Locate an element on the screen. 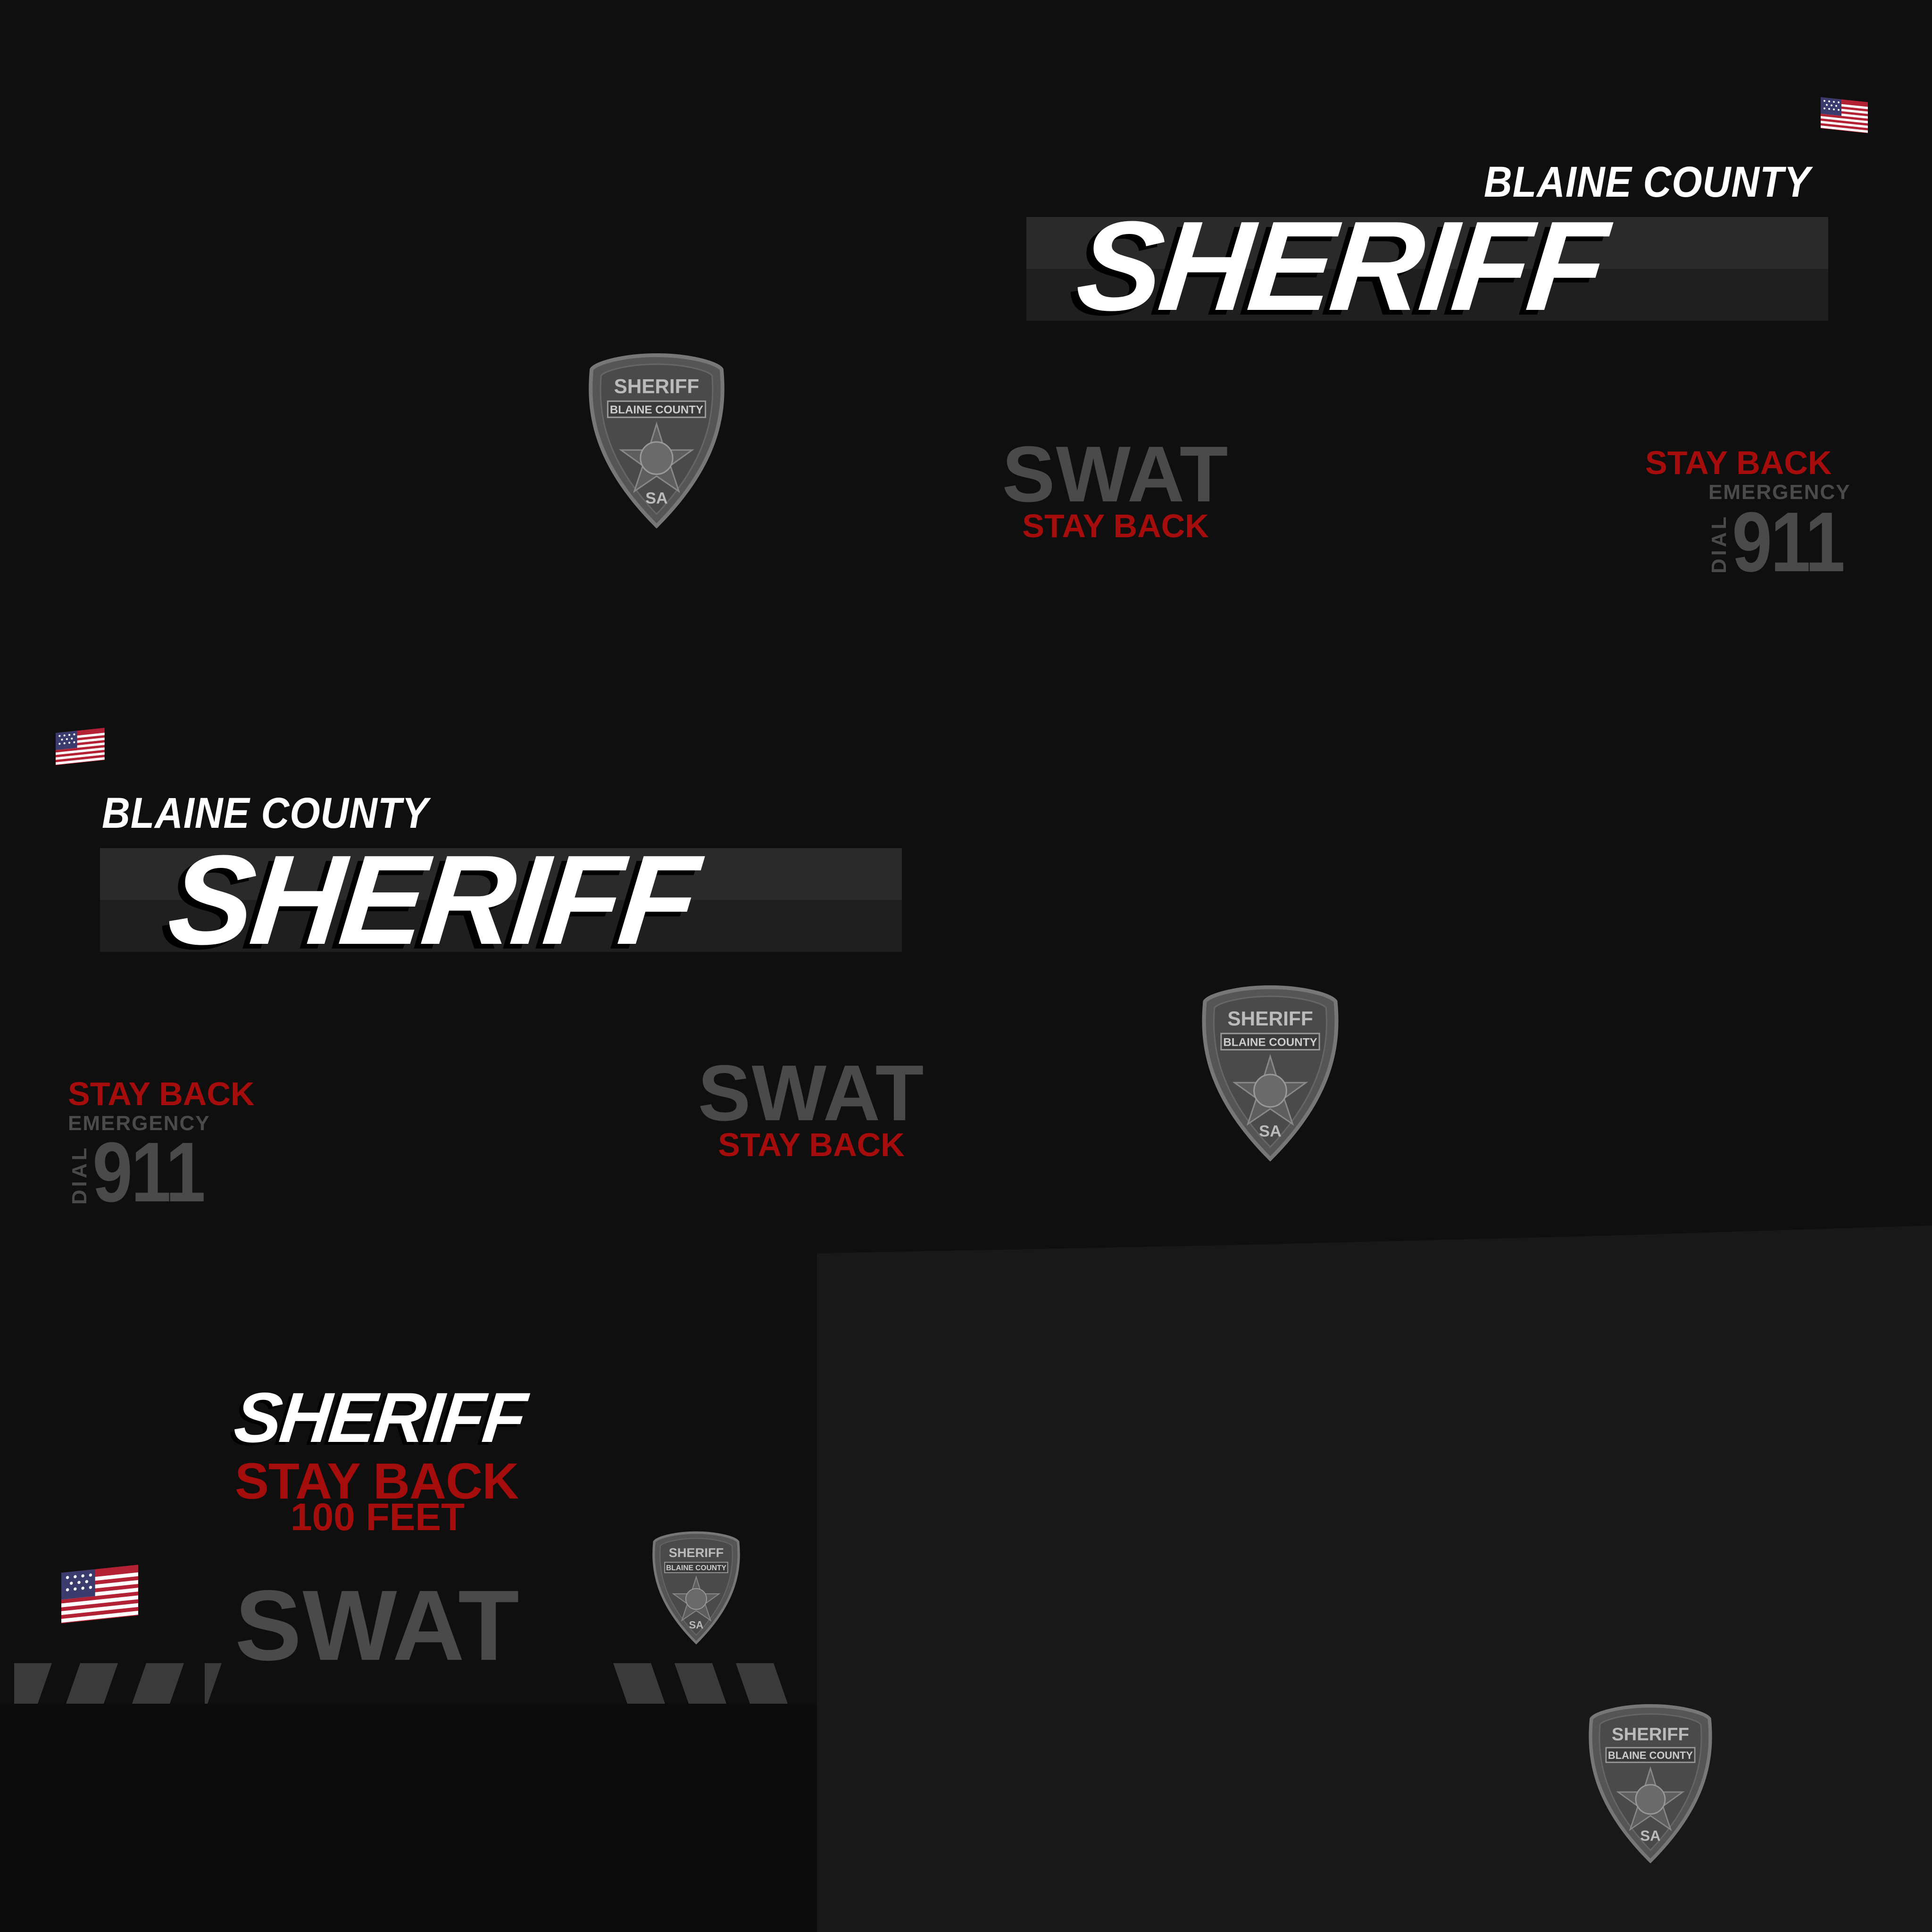  hazard-stripes is located at coordinates (401, 1684).